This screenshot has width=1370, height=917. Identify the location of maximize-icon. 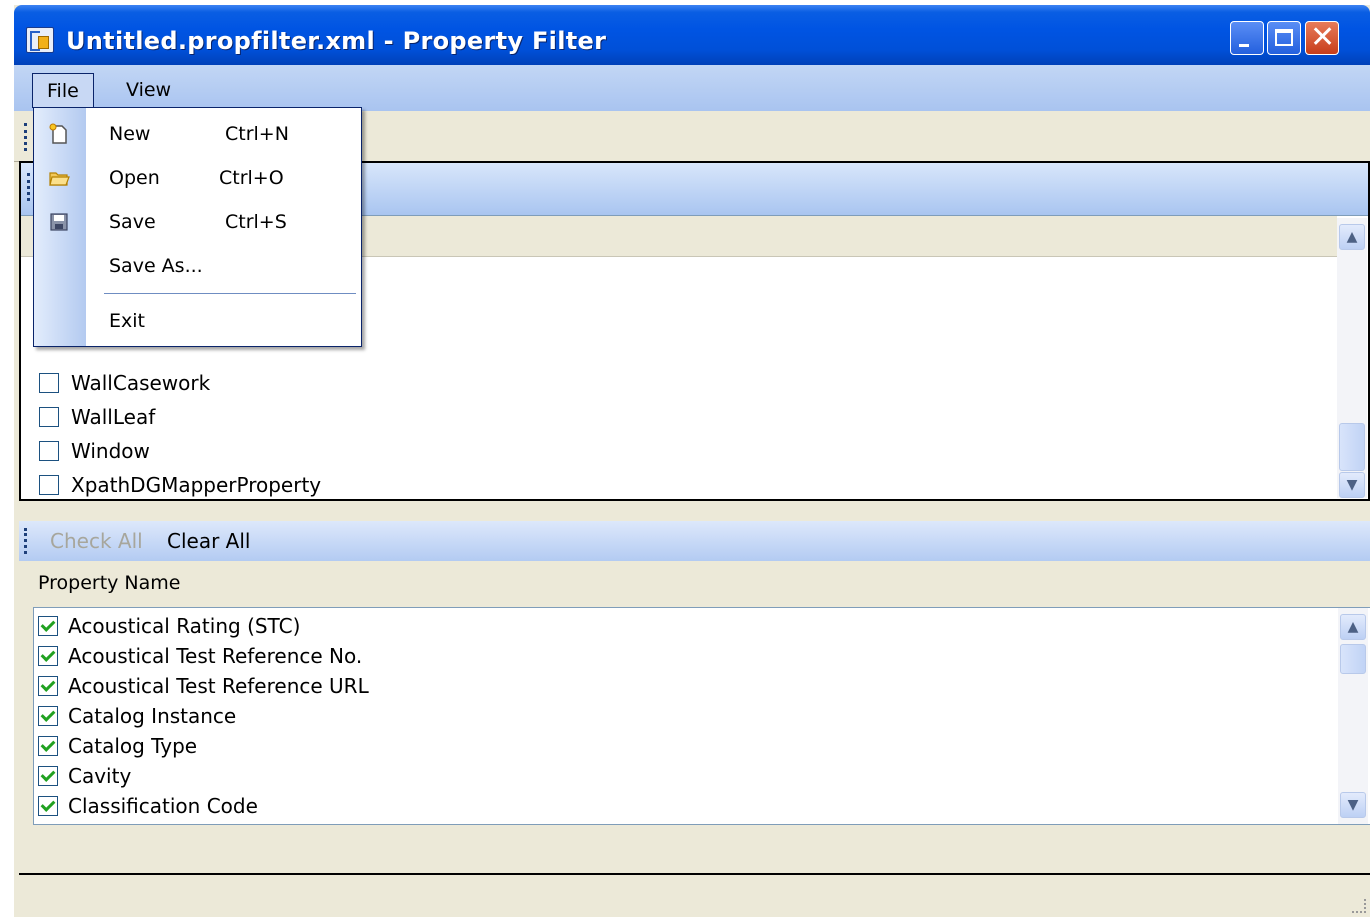
(1284, 37).